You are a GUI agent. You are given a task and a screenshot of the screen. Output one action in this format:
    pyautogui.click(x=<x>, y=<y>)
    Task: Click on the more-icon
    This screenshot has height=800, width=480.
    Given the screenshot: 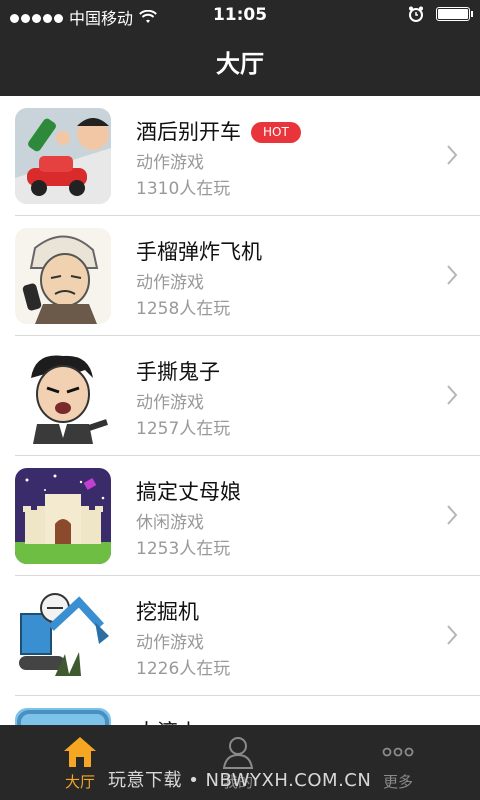 What is the action you would take?
    pyautogui.click(x=398, y=752)
    